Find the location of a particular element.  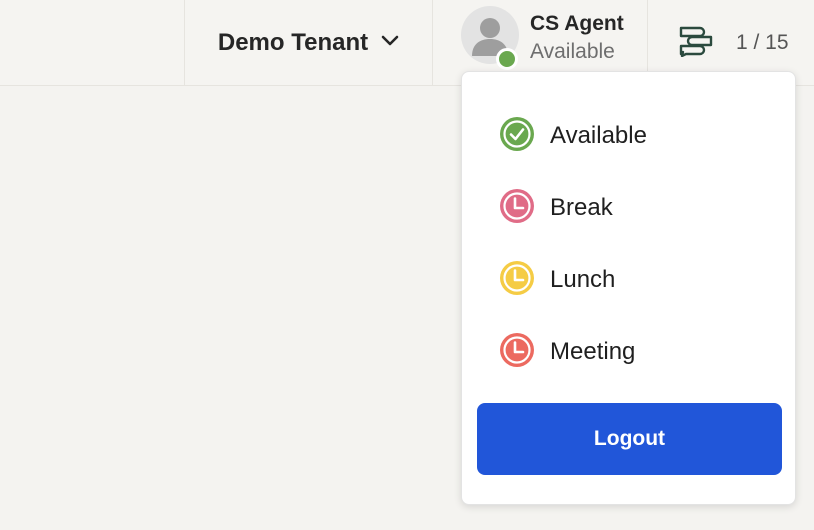

status-option-label: Lunch is located at coordinates (583, 279).